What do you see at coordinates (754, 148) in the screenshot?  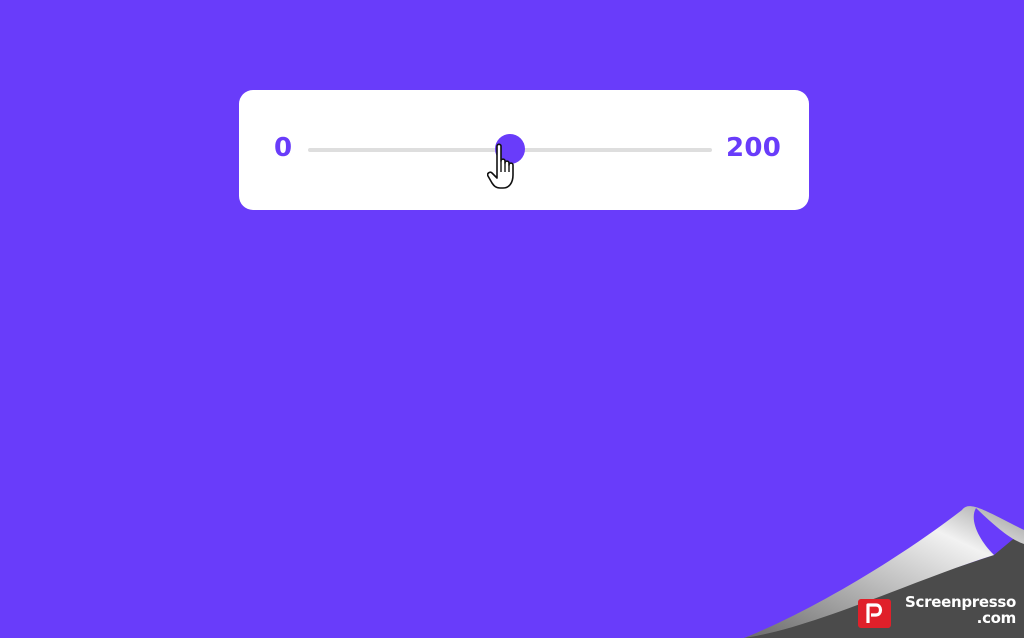 I see `slider-max-label: 200` at bounding box center [754, 148].